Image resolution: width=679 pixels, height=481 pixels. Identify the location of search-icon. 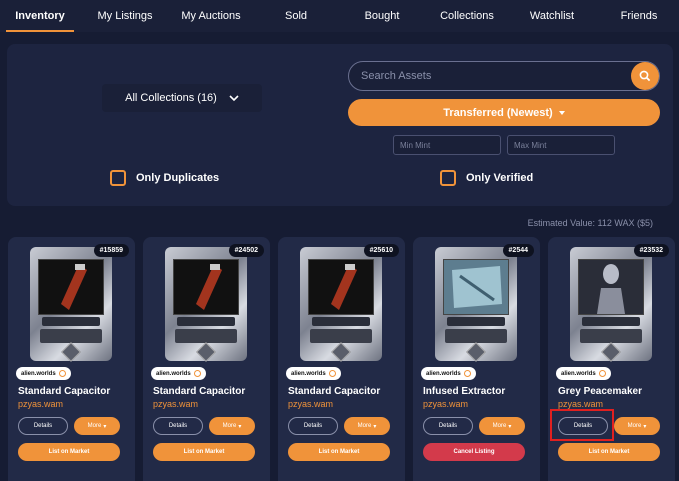
(645, 76).